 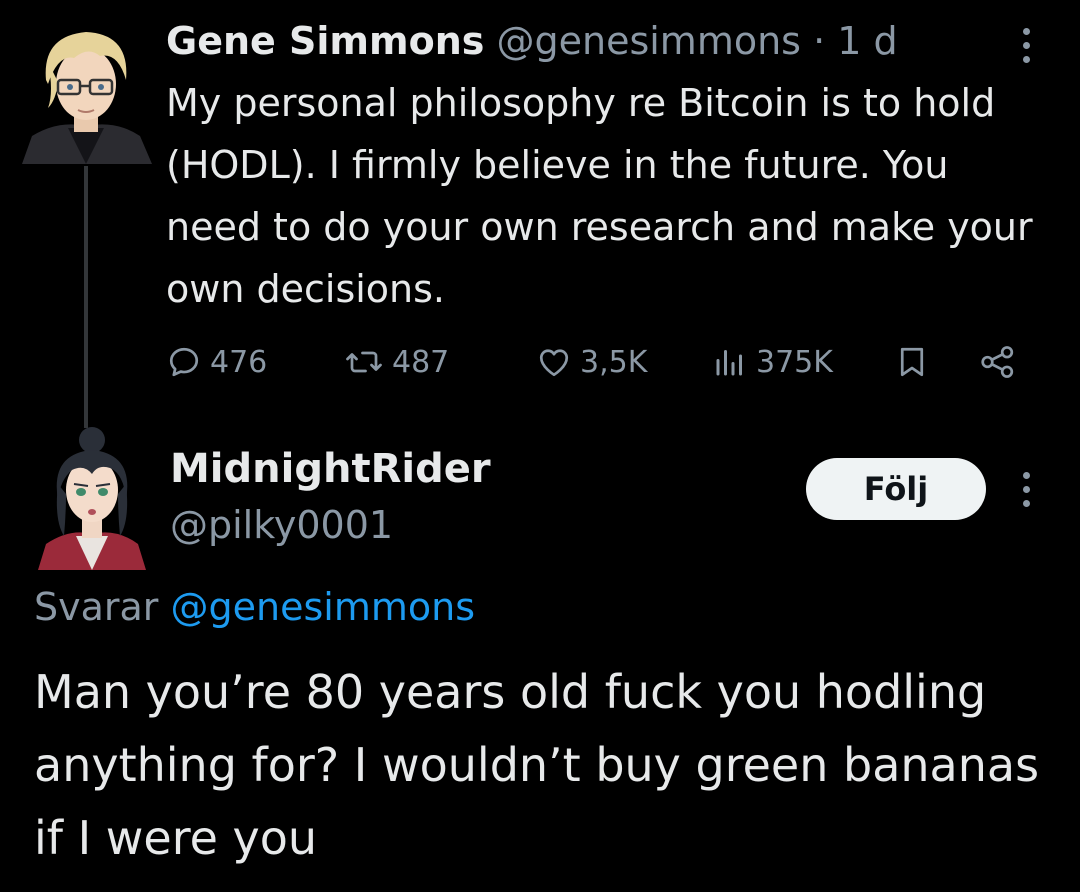 What do you see at coordinates (794, 362) in the screenshot?
I see `view-count: 375K` at bounding box center [794, 362].